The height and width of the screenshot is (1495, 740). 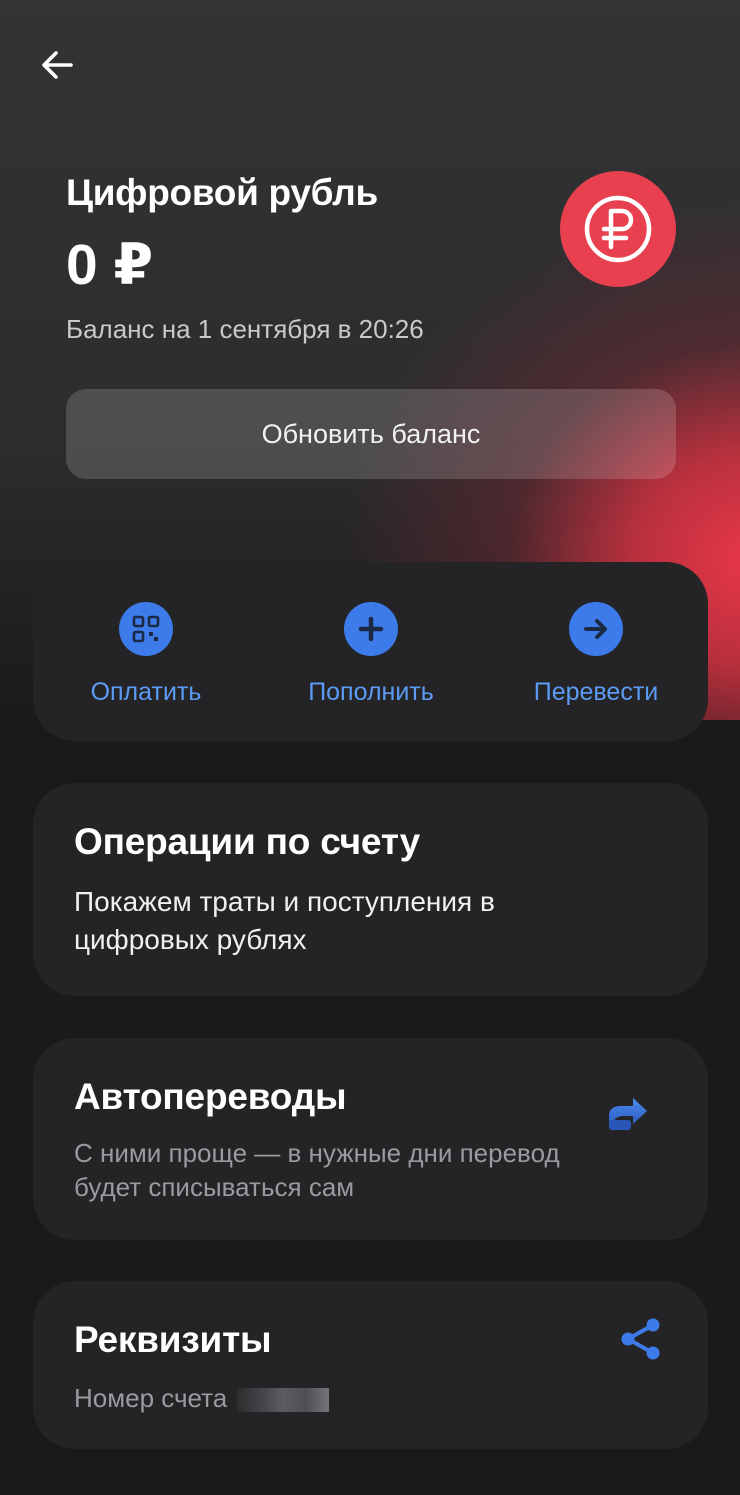 What do you see at coordinates (595, 629) in the screenshot?
I see `arrow-right-icon` at bounding box center [595, 629].